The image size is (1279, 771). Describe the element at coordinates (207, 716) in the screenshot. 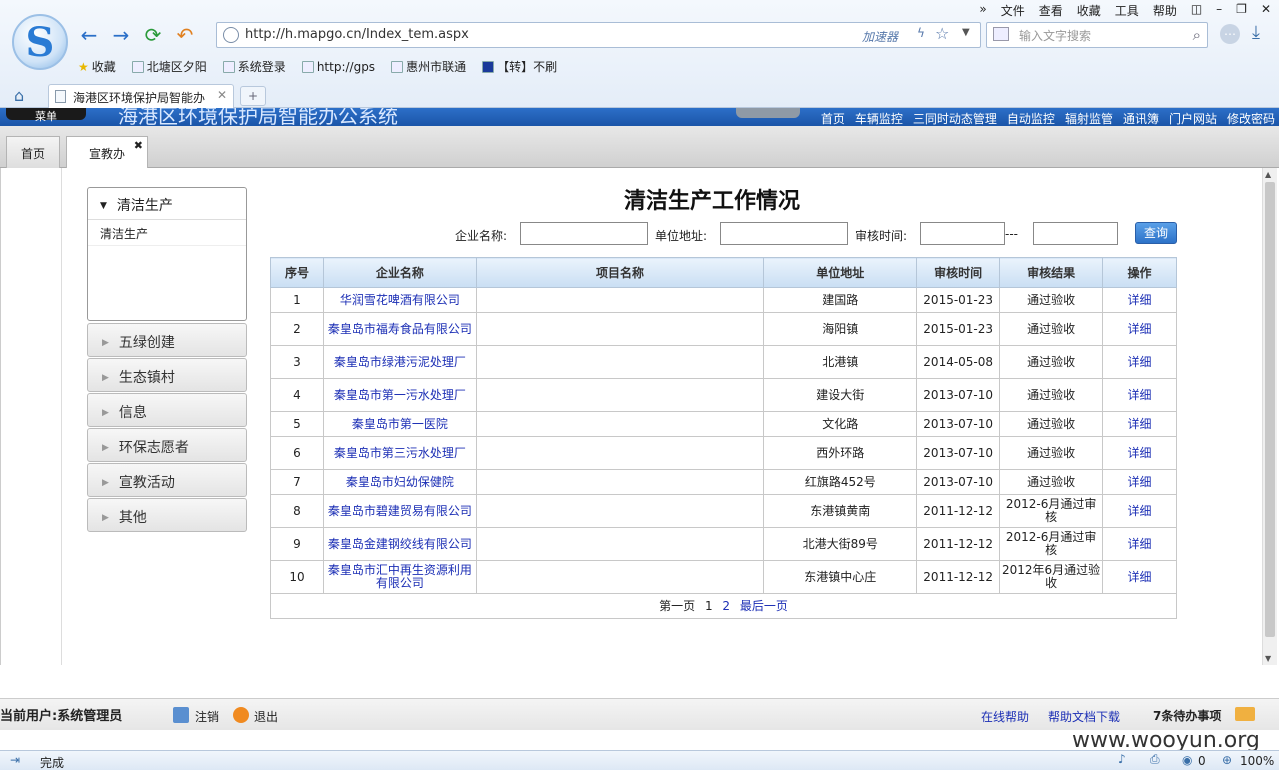

I see `logout-link: 注销` at that location.